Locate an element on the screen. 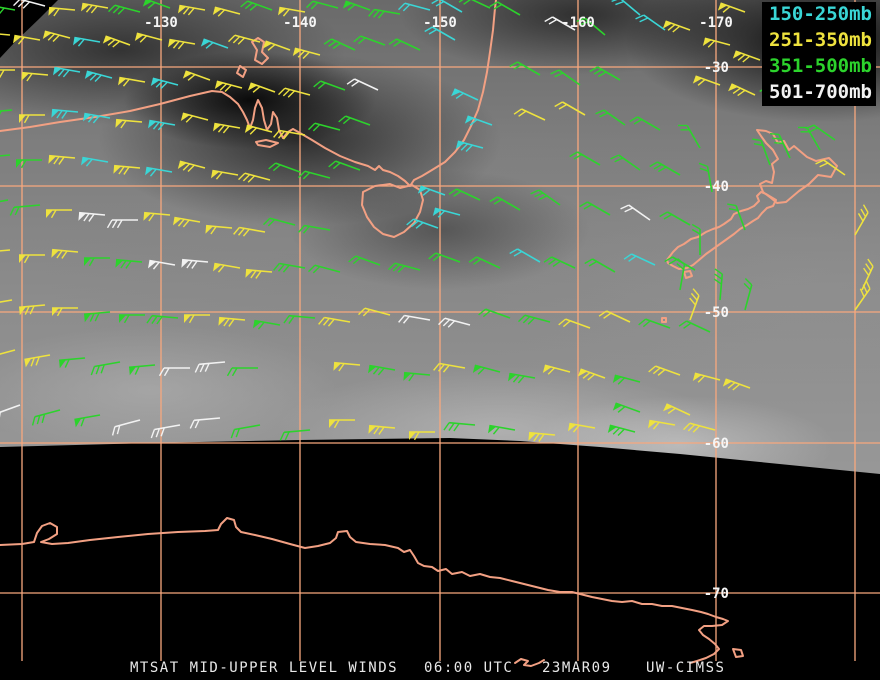 The height and width of the screenshot is (680, 880). coastline-kangaroo-island is located at coordinates (267, 143).